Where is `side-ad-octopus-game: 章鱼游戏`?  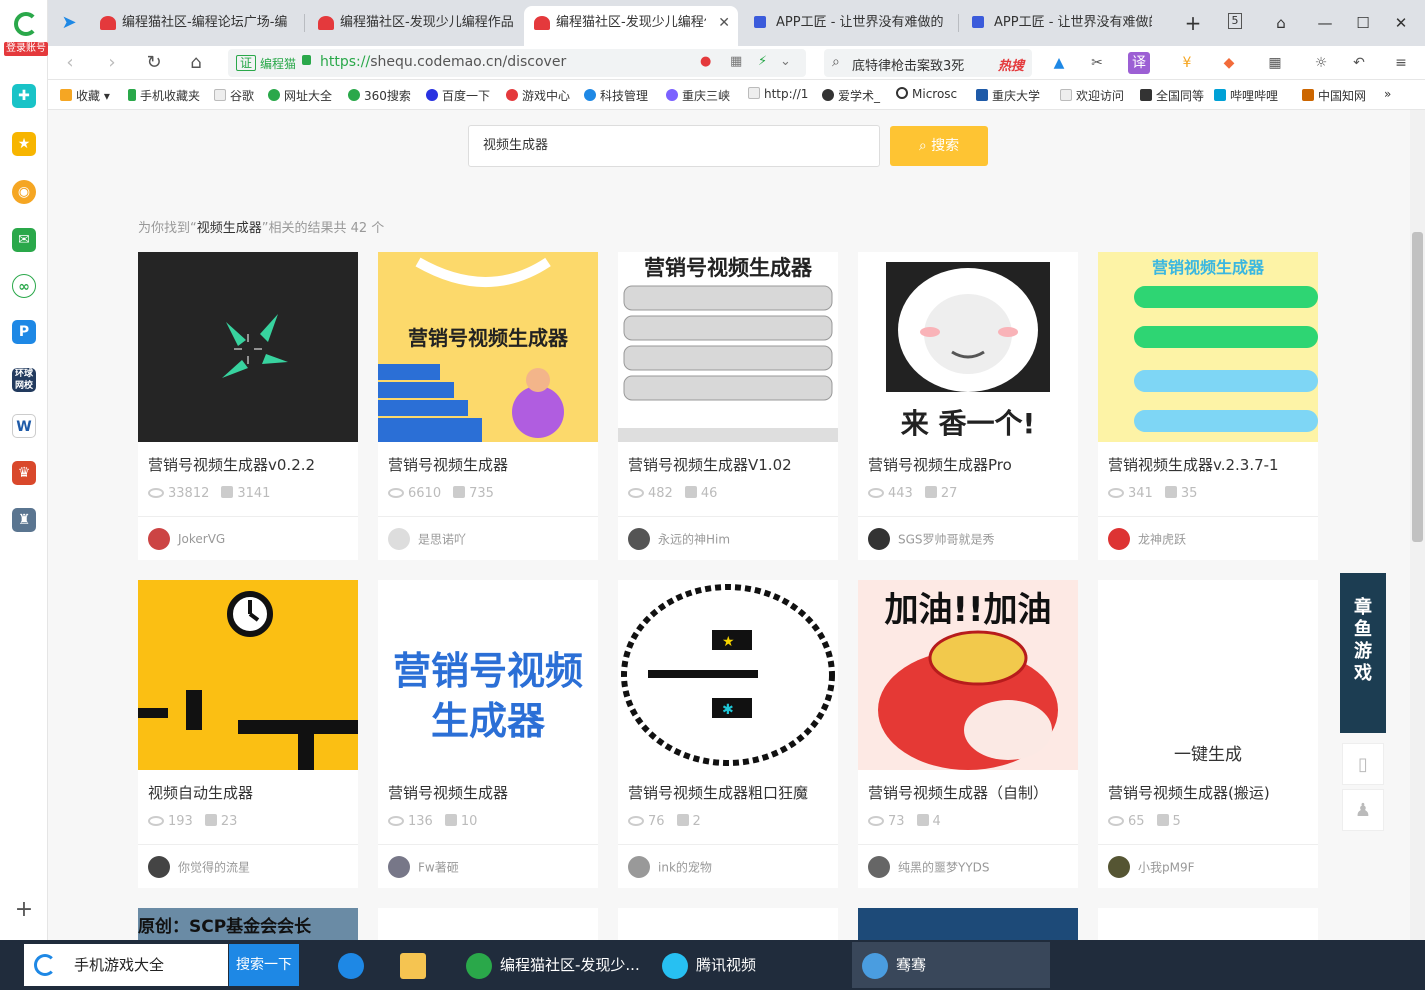 side-ad-octopus-game: 章鱼游戏 is located at coordinates (1363, 653).